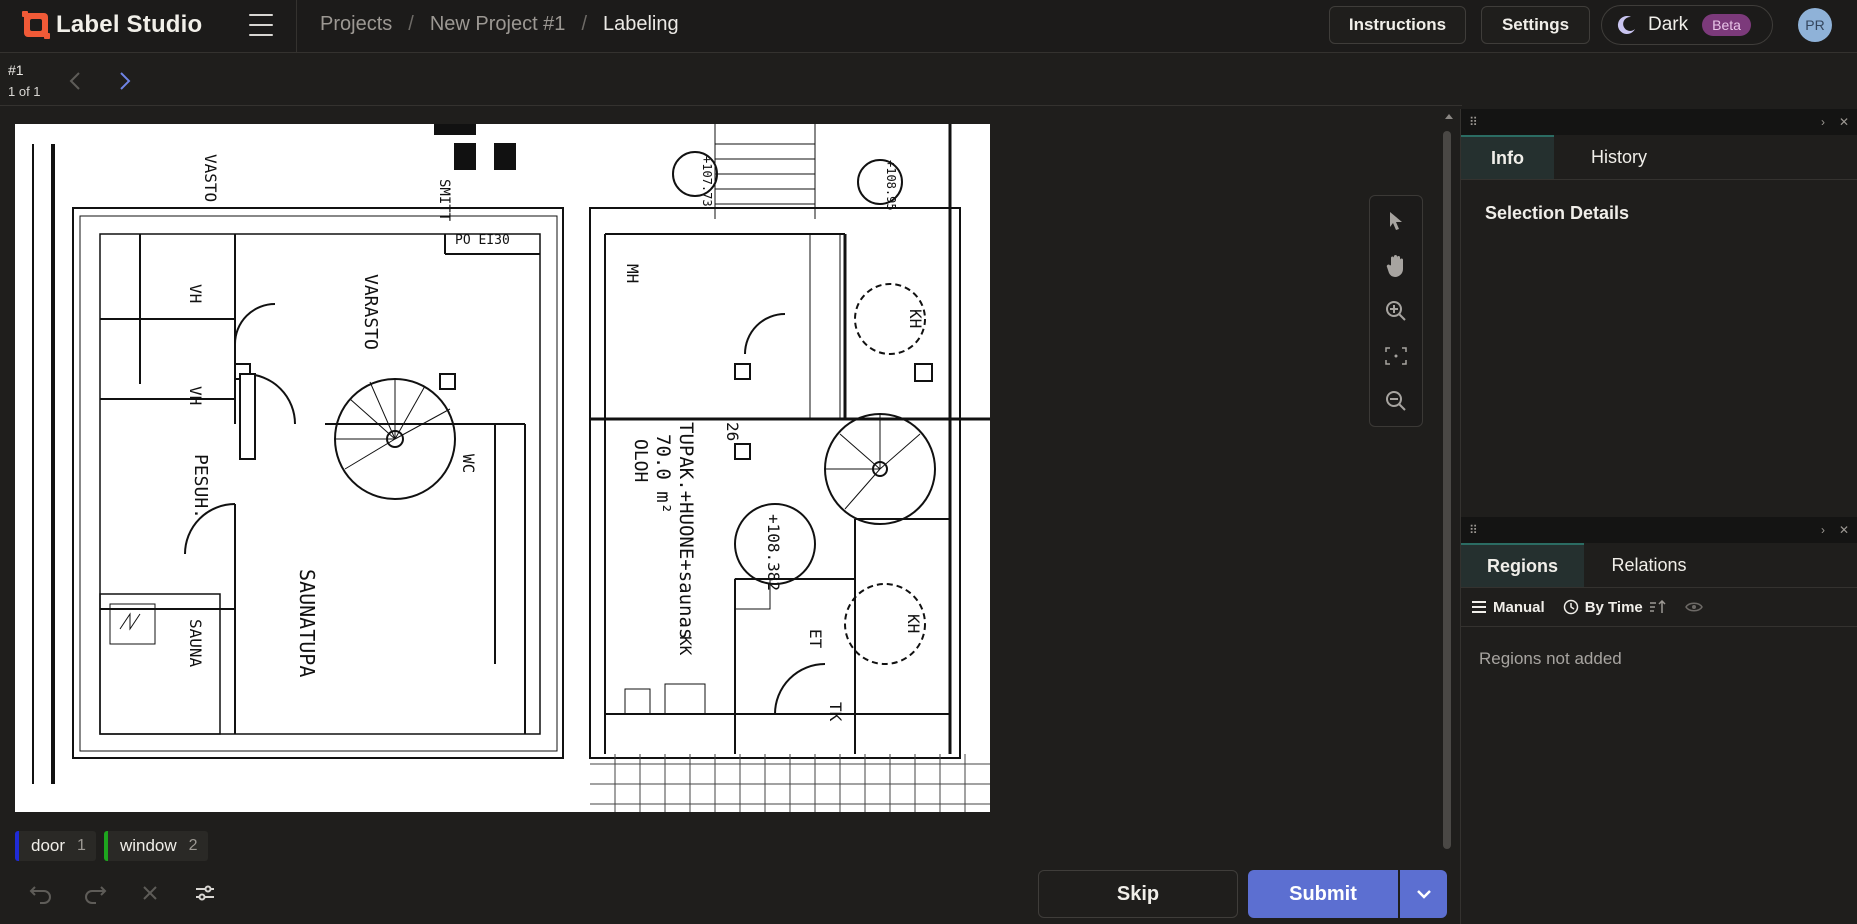  What do you see at coordinates (732, 431) in the screenshot?
I see `room-label-26: 26` at bounding box center [732, 431].